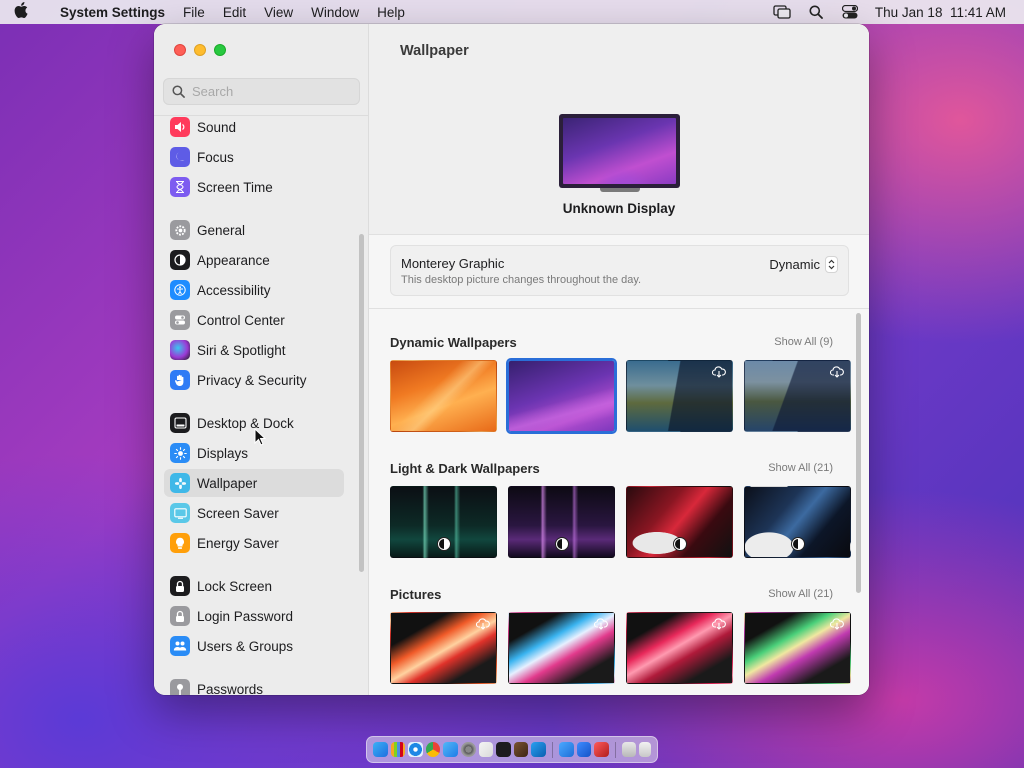 This screenshot has width=1024, height=768. I want to click on wallpaper-thumb-macos-green, so click(443, 522).